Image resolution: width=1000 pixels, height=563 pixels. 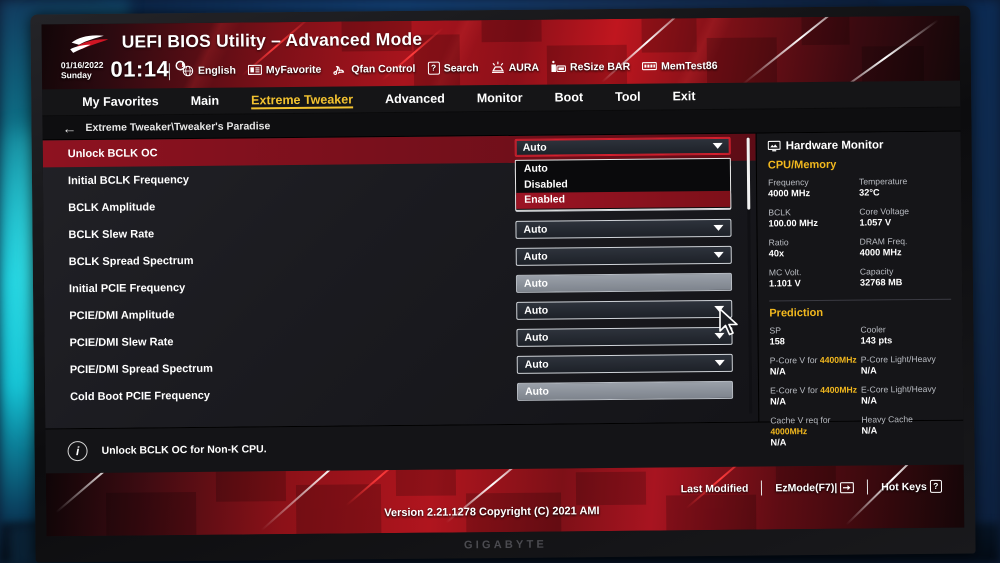 What do you see at coordinates (906, 432) in the screenshot?
I see `hwm-entry: Heavy Cache N/A` at bounding box center [906, 432].